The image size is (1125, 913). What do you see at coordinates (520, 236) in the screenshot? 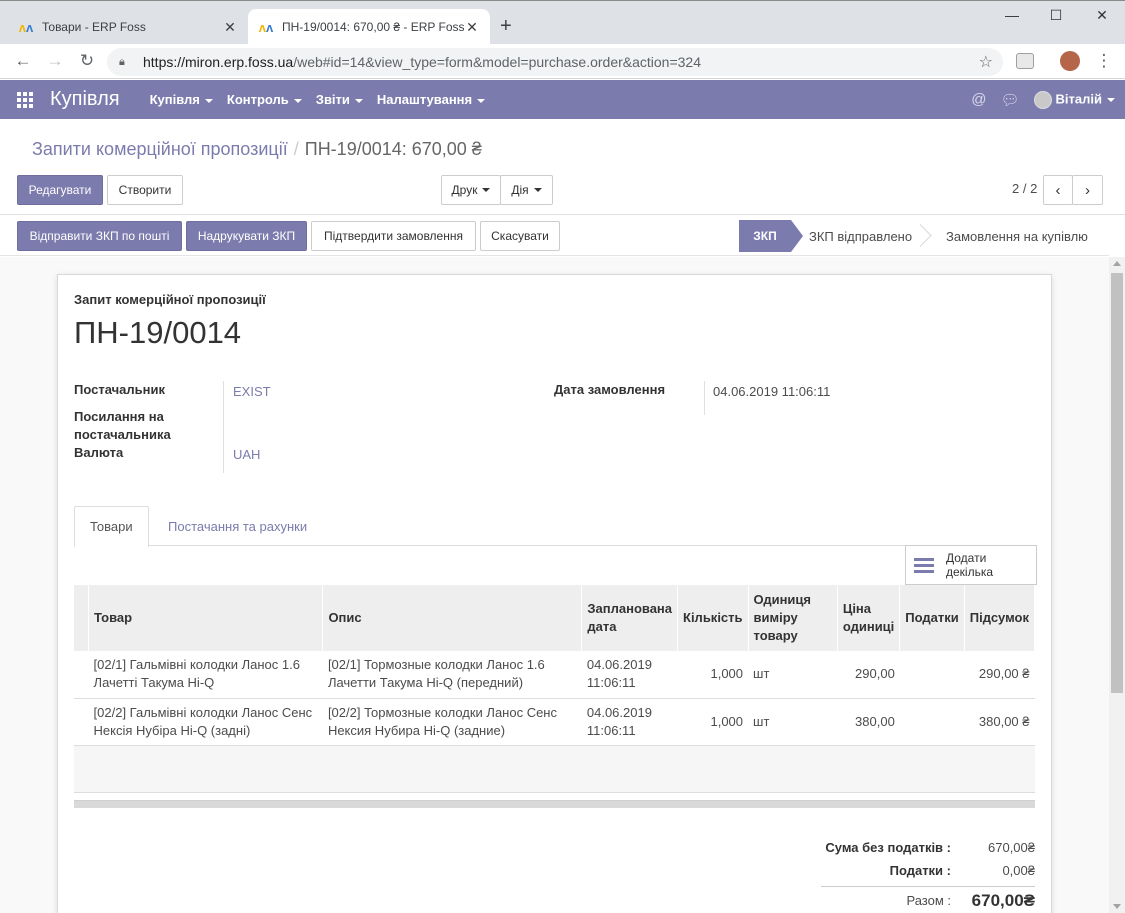
I see `cancel-button: Скасувати` at bounding box center [520, 236].